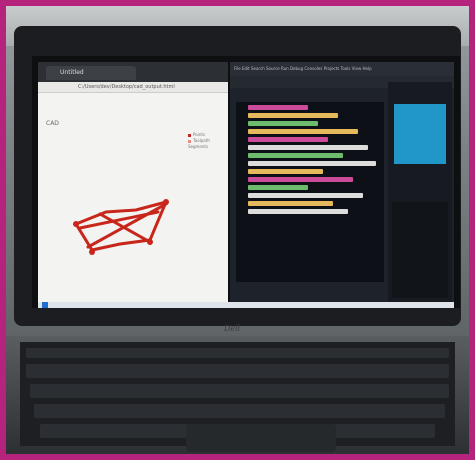 Image resolution: width=475 pixels, height=460 pixels. What do you see at coordinates (45, 305) in the screenshot?
I see `windows-start-icon` at bounding box center [45, 305].